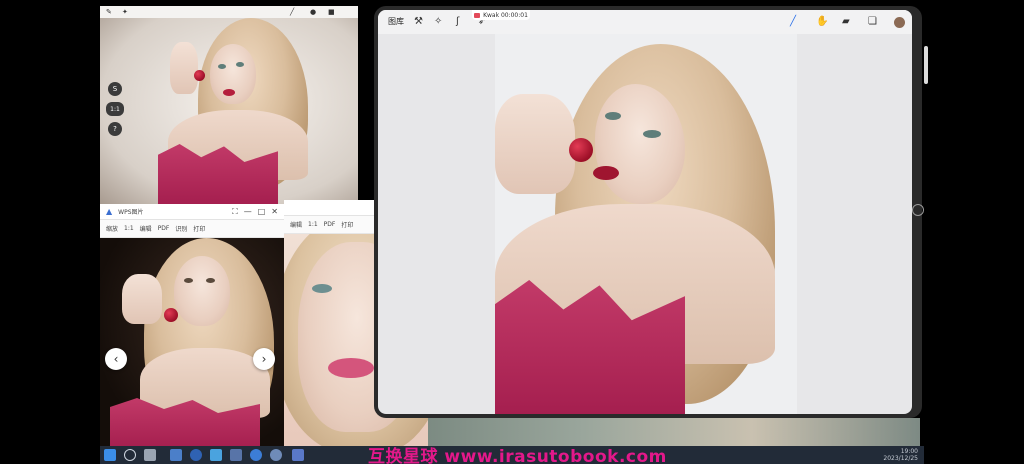 This screenshot has width=1024, height=464. I want to click on watermark-text: 互换星球 www.irasutobook.com, so click(517, 455).